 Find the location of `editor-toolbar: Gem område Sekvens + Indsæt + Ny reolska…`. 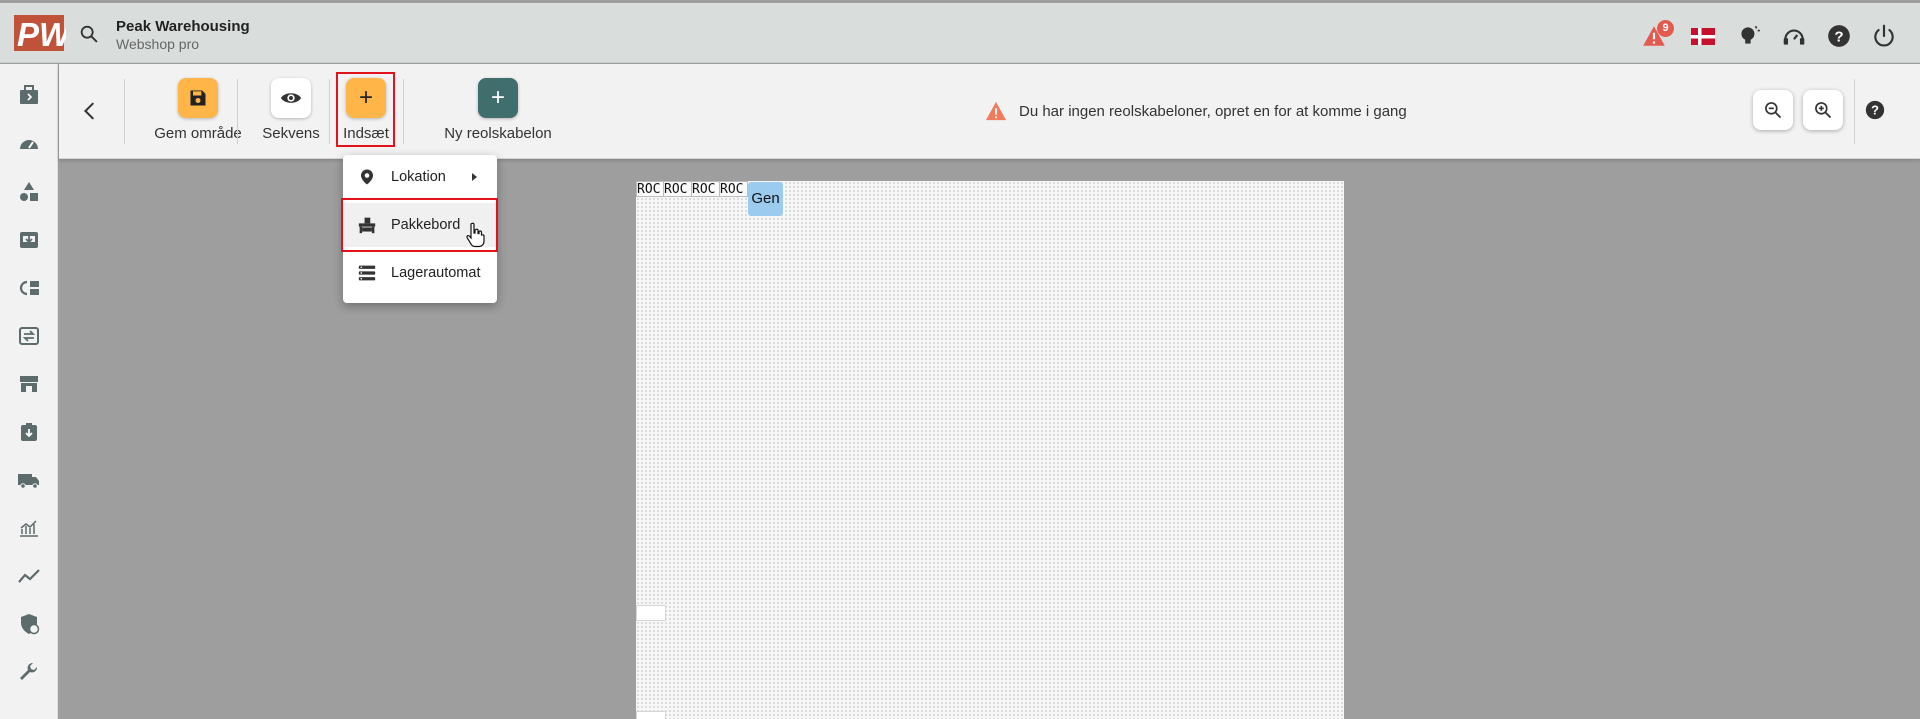

editor-toolbar: Gem område Sekvens + Indsæt + Ny reolska… is located at coordinates (989, 111).